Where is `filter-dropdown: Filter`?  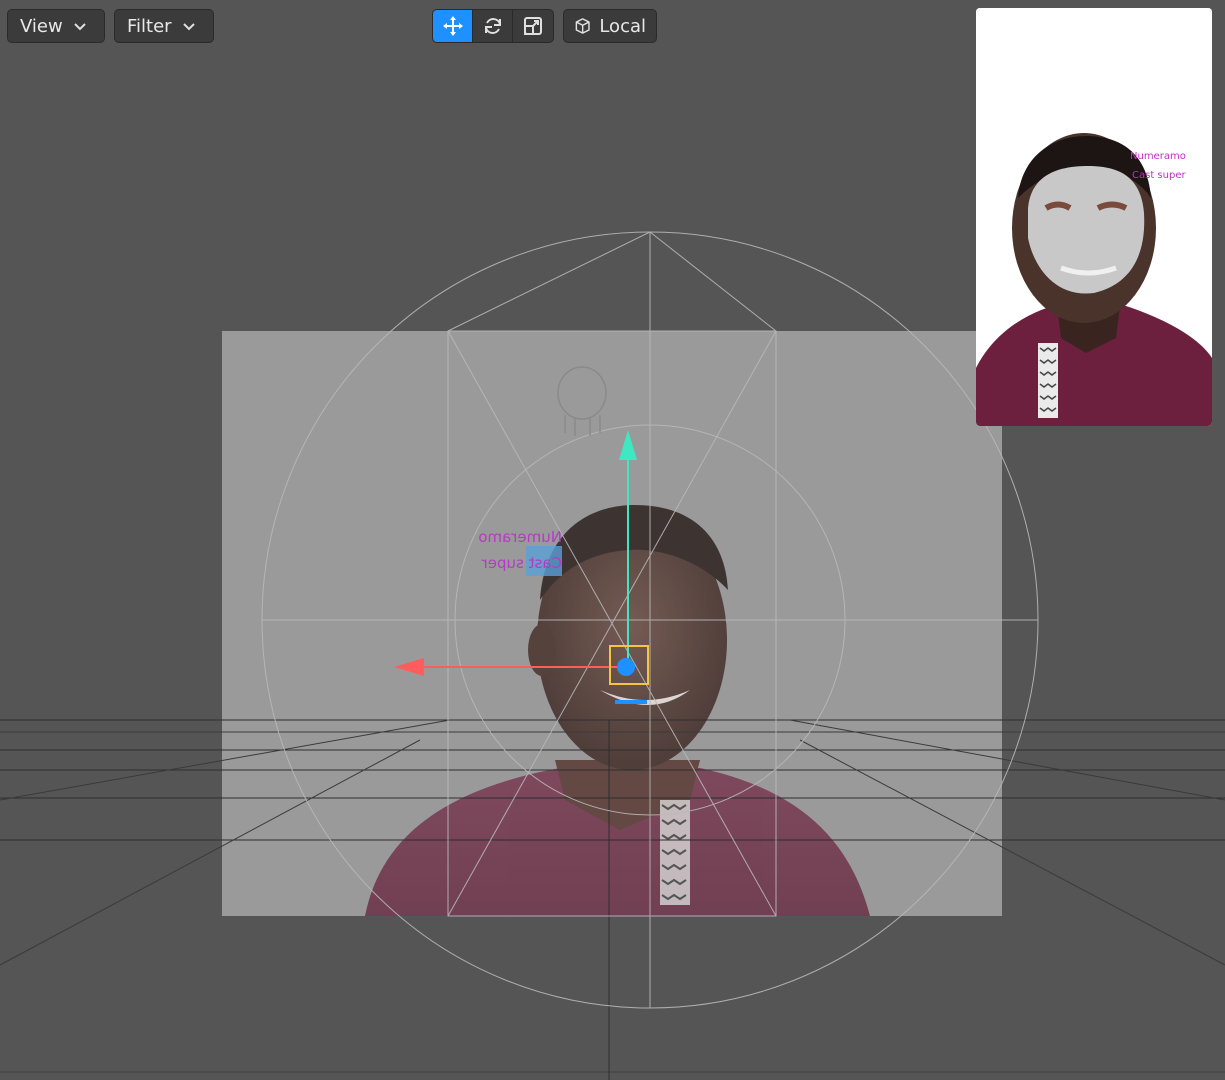 filter-dropdown: Filter is located at coordinates (164, 26).